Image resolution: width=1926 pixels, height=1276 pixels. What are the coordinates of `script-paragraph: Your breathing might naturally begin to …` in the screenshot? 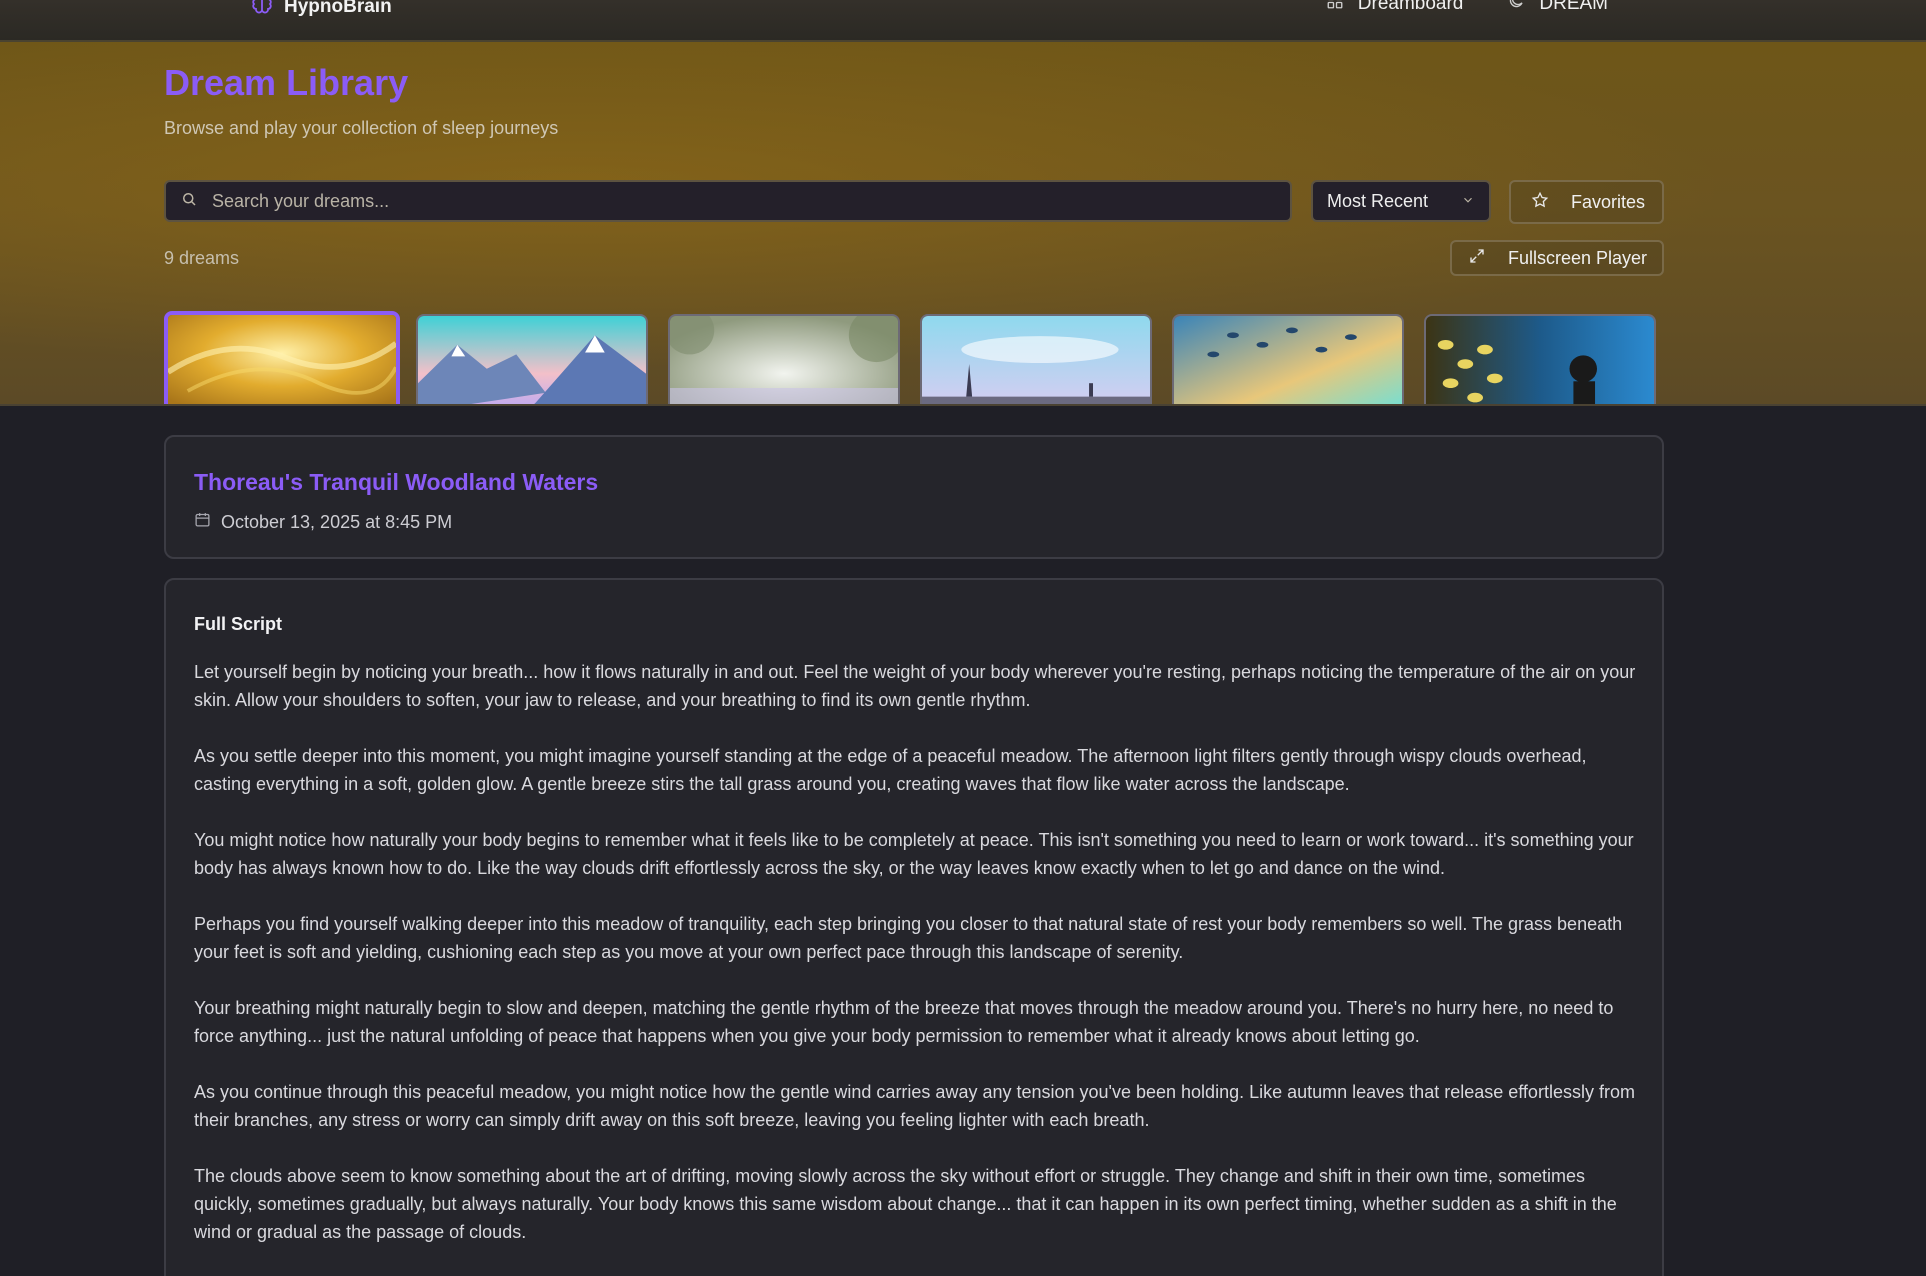 It's located at (904, 1022).